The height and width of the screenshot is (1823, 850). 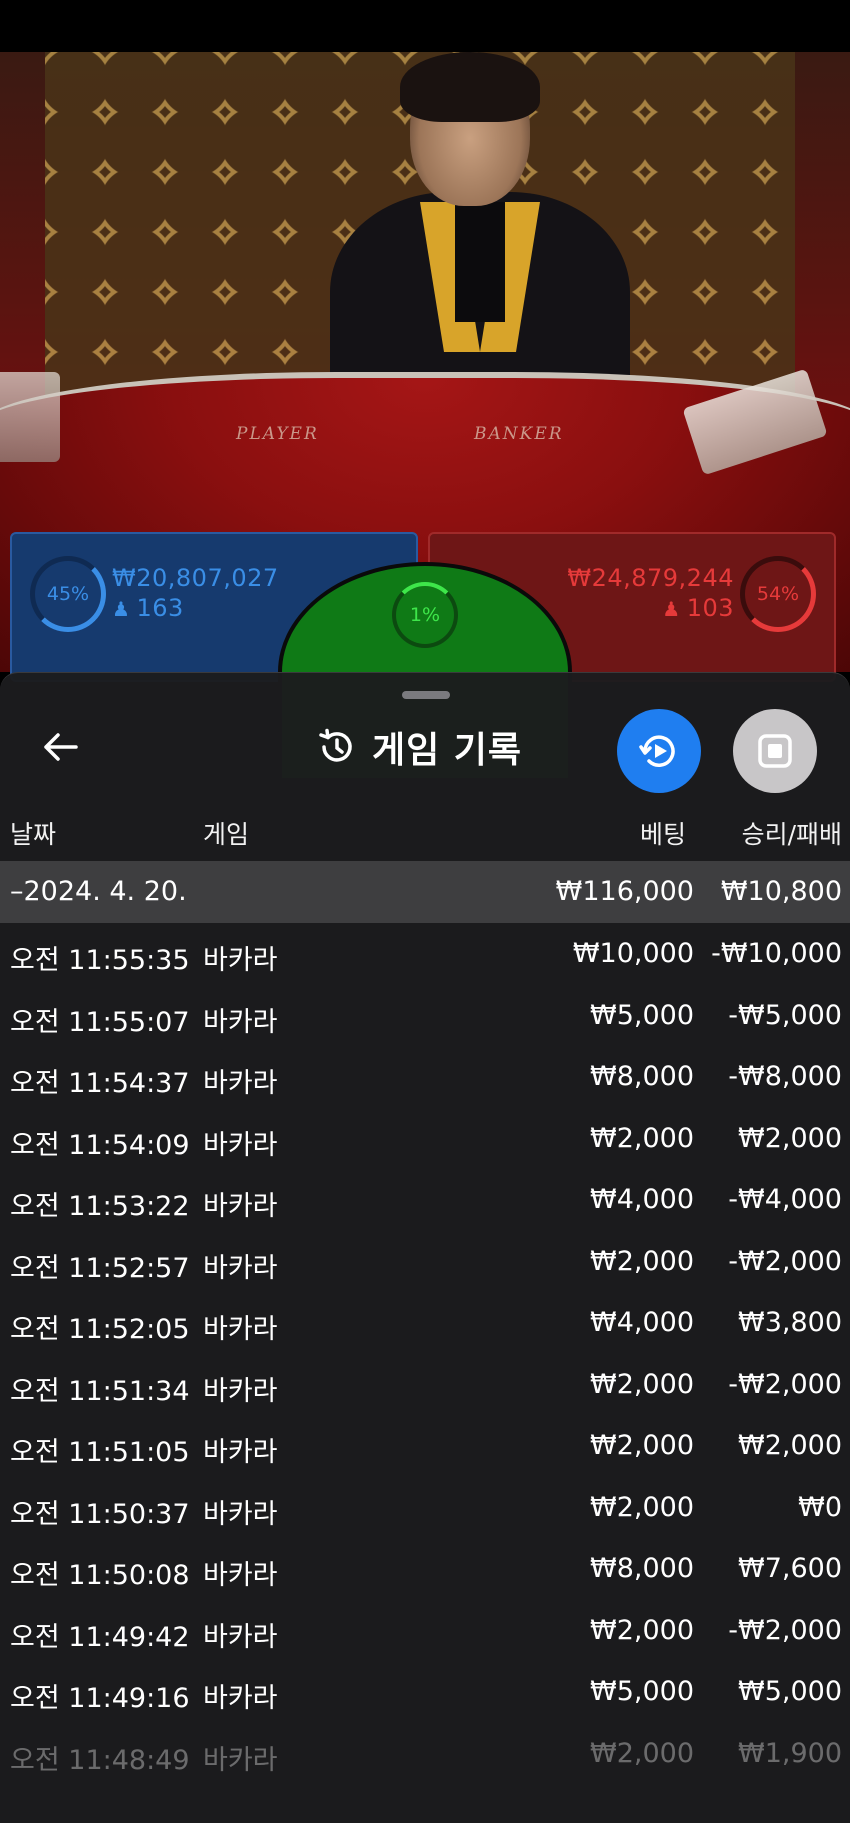 What do you see at coordinates (100, 960) in the screenshot?
I see `row-time: 오전 11:55:35` at bounding box center [100, 960].